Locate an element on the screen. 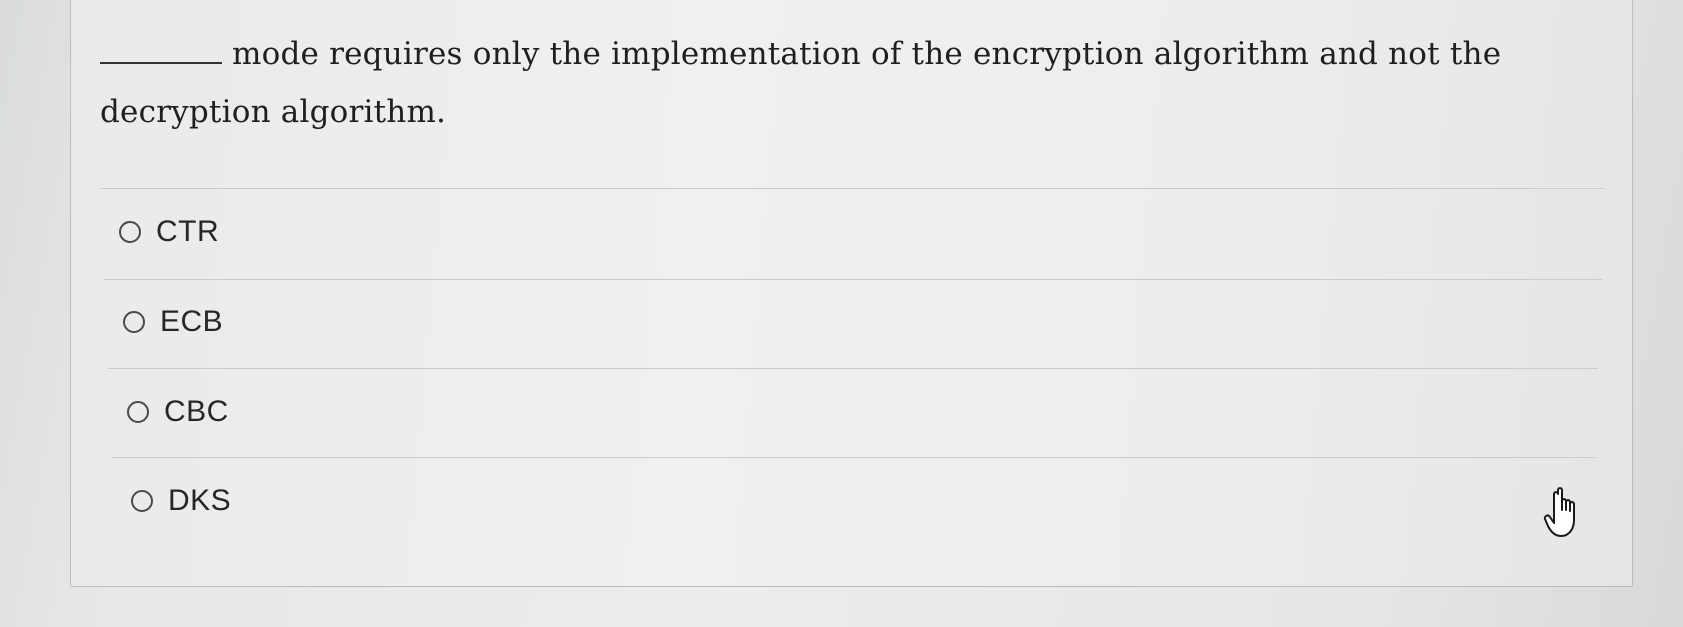 Image resolution: width=1683 pixels, height=627 pixels. option-ctr: CTR is located at coordinates (169, 232).